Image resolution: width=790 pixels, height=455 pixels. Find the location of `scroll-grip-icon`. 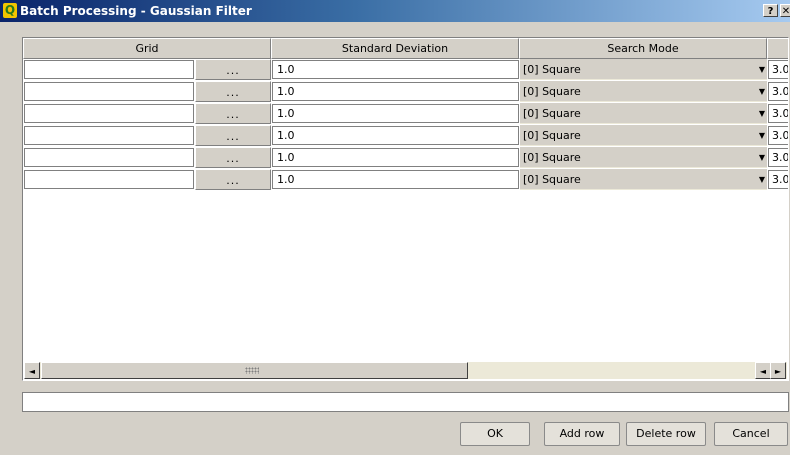

scroll-grip-icon is located at coordinates (252, 370).